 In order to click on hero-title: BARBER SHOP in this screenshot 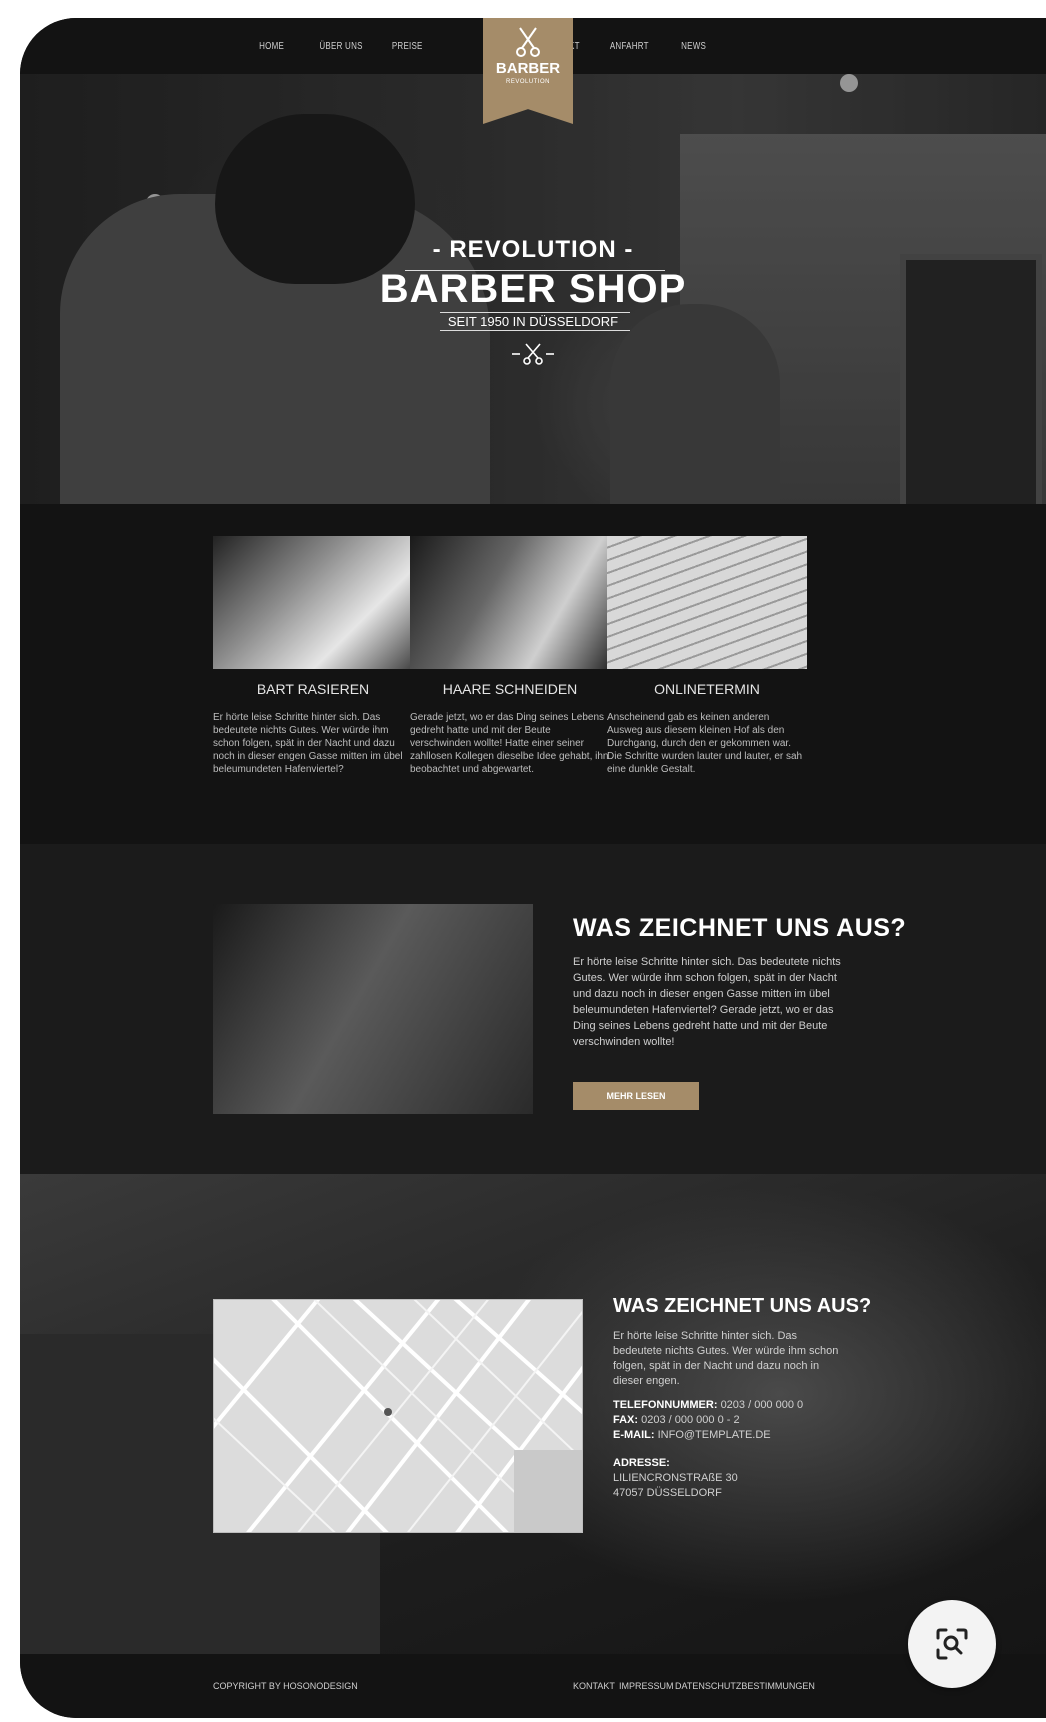, I will do `click(533, 289)`.